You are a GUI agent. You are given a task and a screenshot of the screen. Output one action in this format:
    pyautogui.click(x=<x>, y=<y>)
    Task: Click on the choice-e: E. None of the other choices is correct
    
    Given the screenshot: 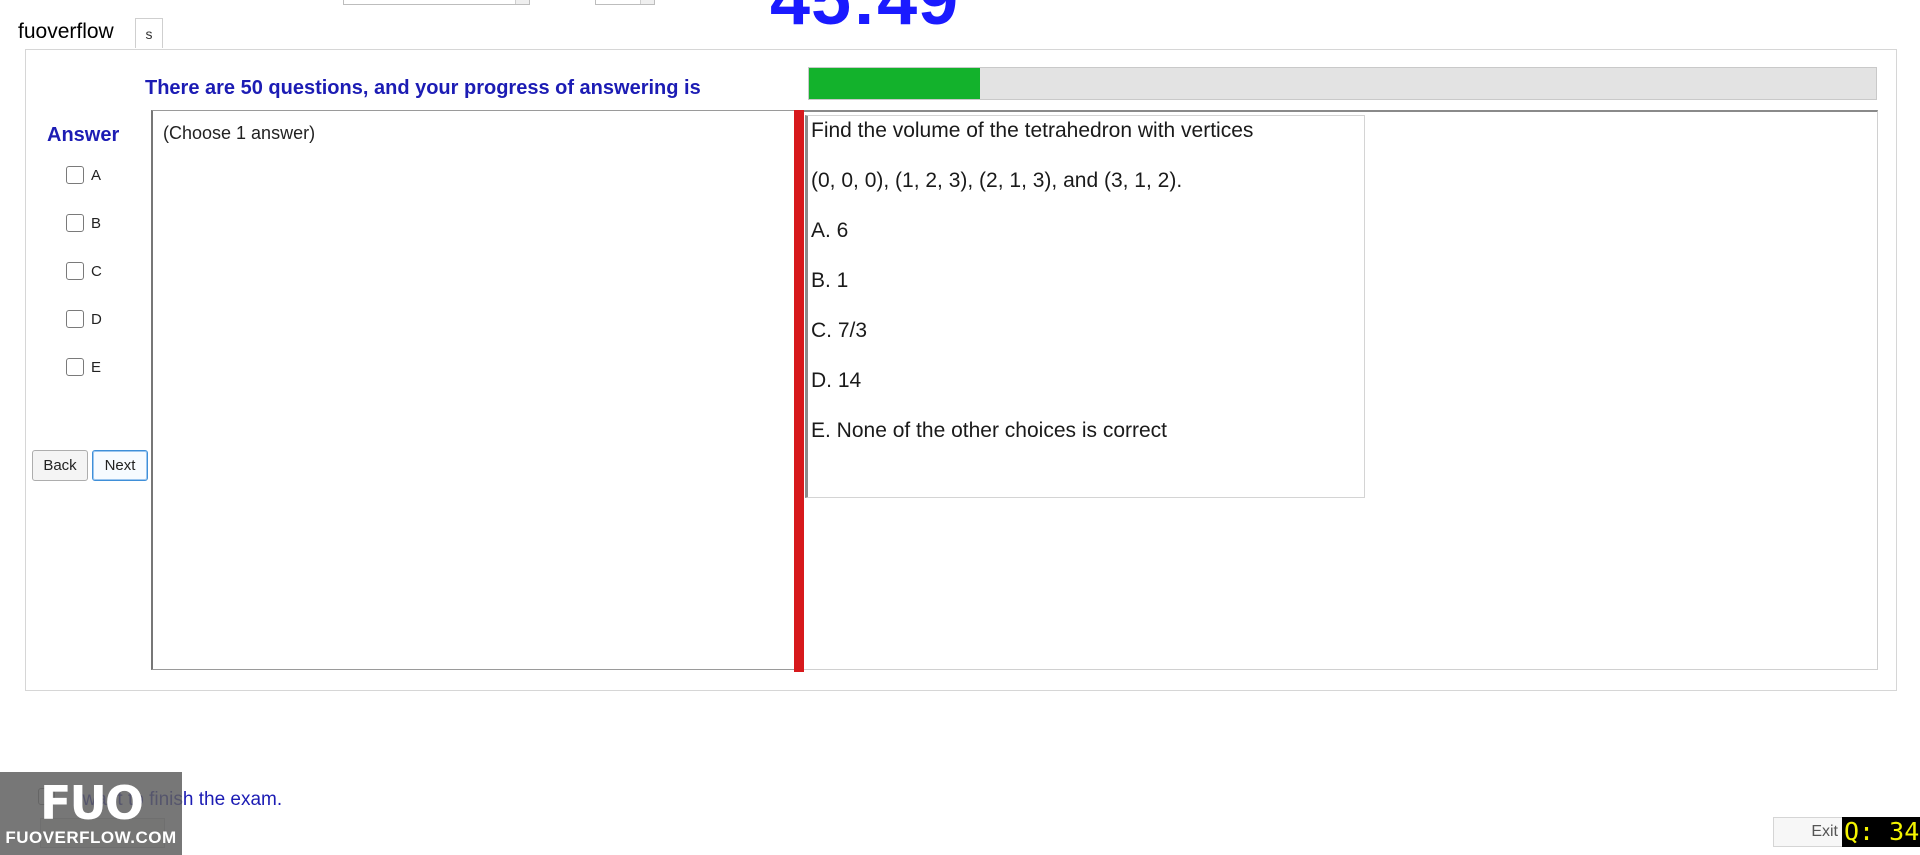 What is the action you would take?
    pyautogui.click(x=989, y=430)
    